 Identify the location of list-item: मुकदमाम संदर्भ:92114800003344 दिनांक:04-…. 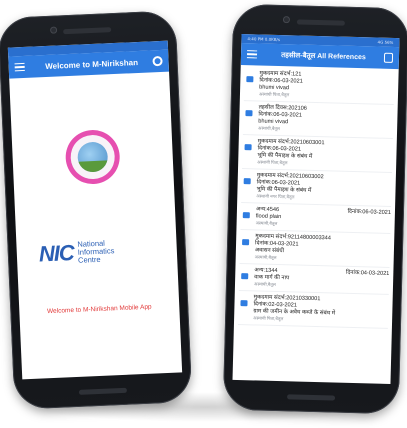
(315, 249).